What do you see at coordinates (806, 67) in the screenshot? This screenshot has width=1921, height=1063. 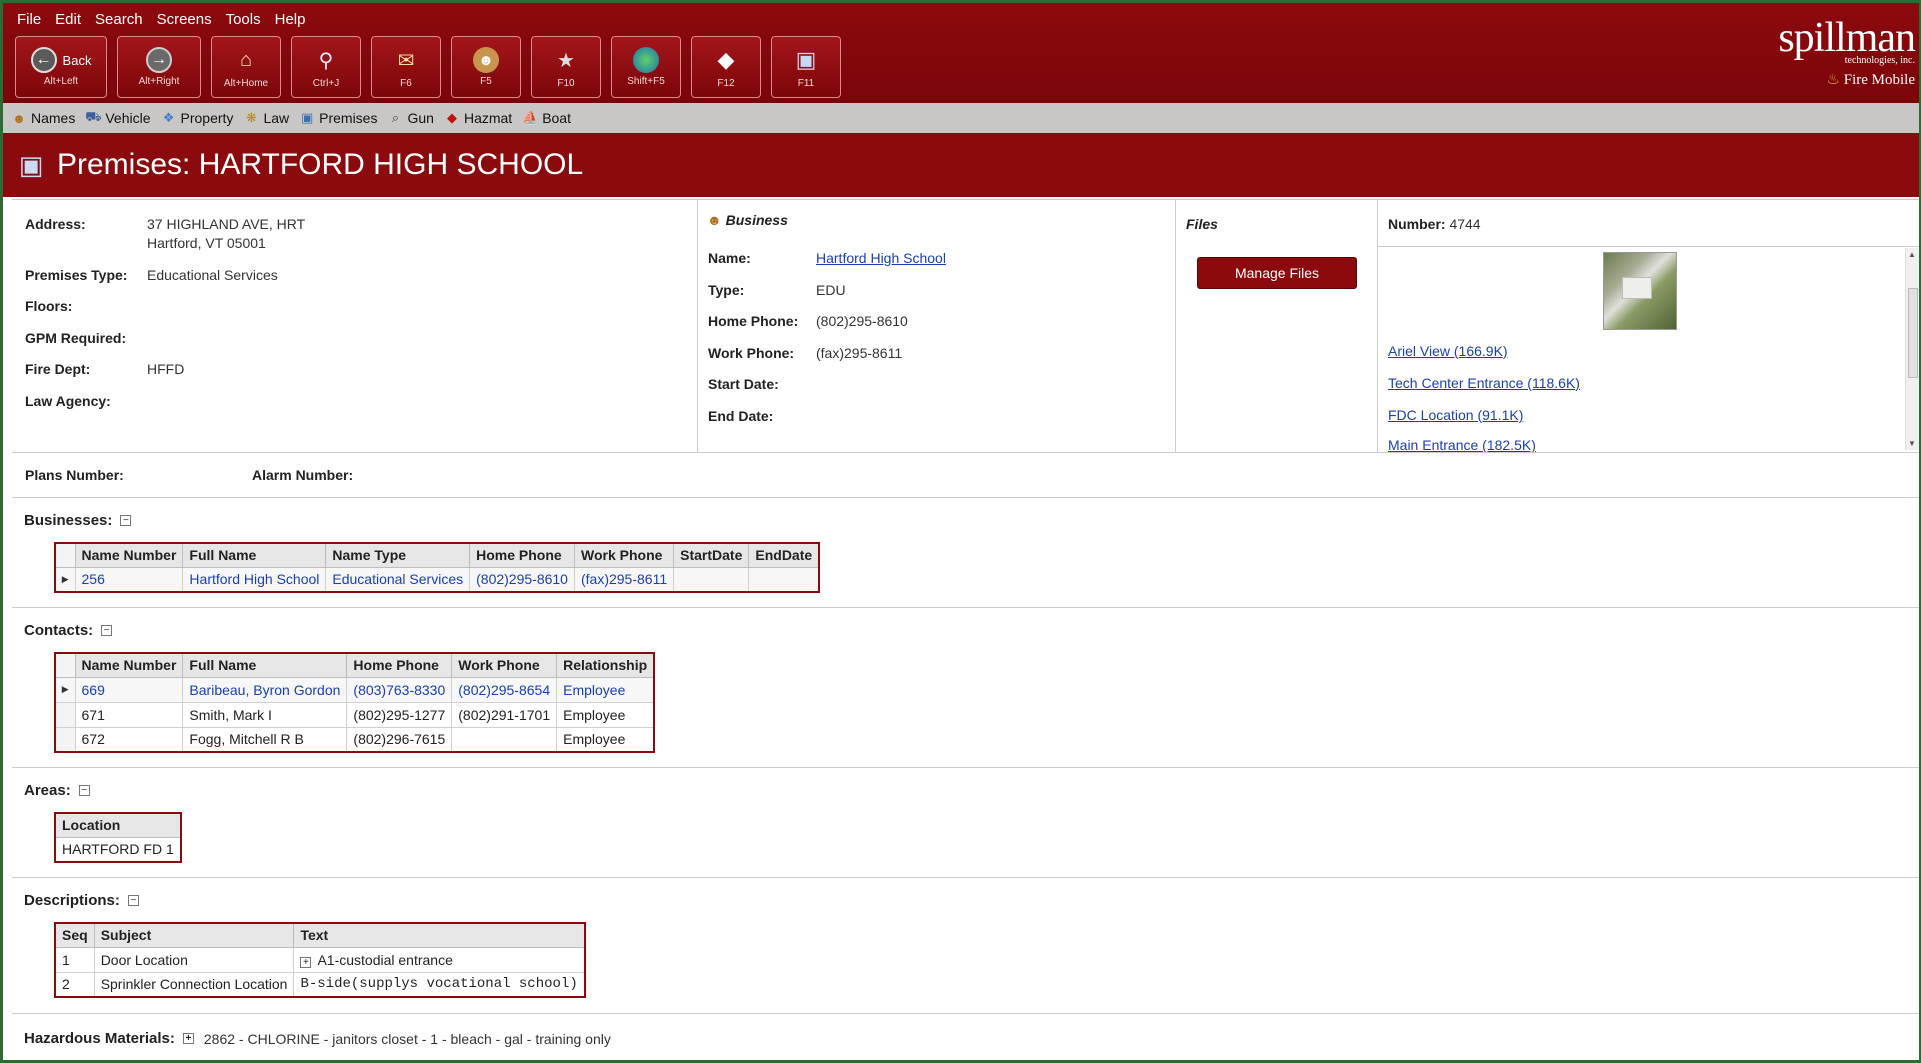 I see `premises-button: ▣ F11` at bounding box center [806, 67].